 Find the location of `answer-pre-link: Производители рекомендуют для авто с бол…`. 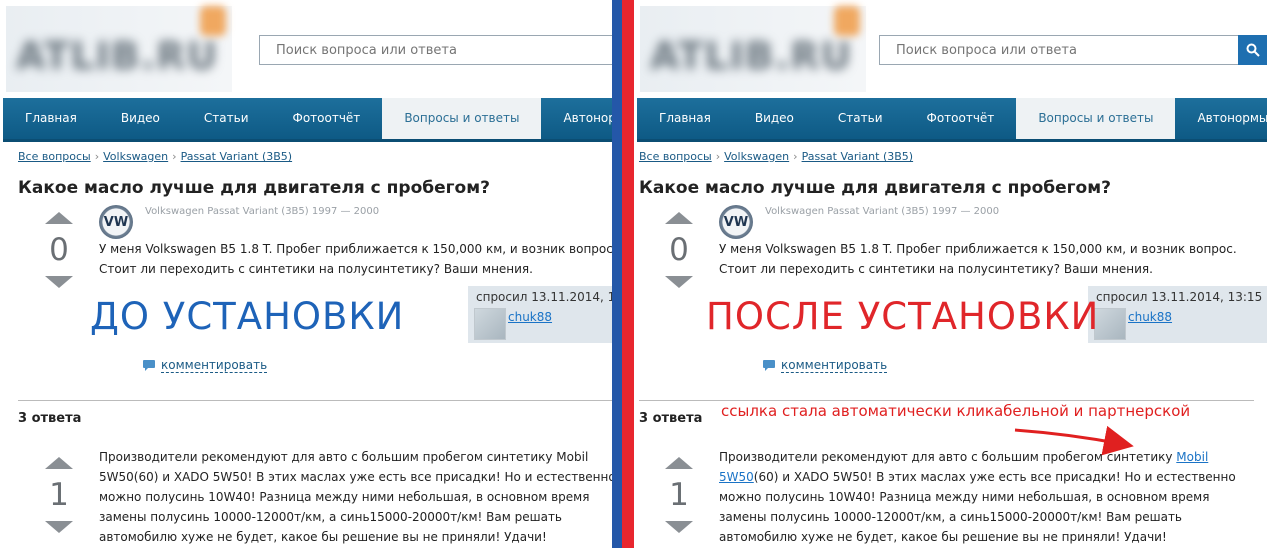

answer-pre-link: Производители рекомендуют для авто с бол… is located at coordinates (328, 457).